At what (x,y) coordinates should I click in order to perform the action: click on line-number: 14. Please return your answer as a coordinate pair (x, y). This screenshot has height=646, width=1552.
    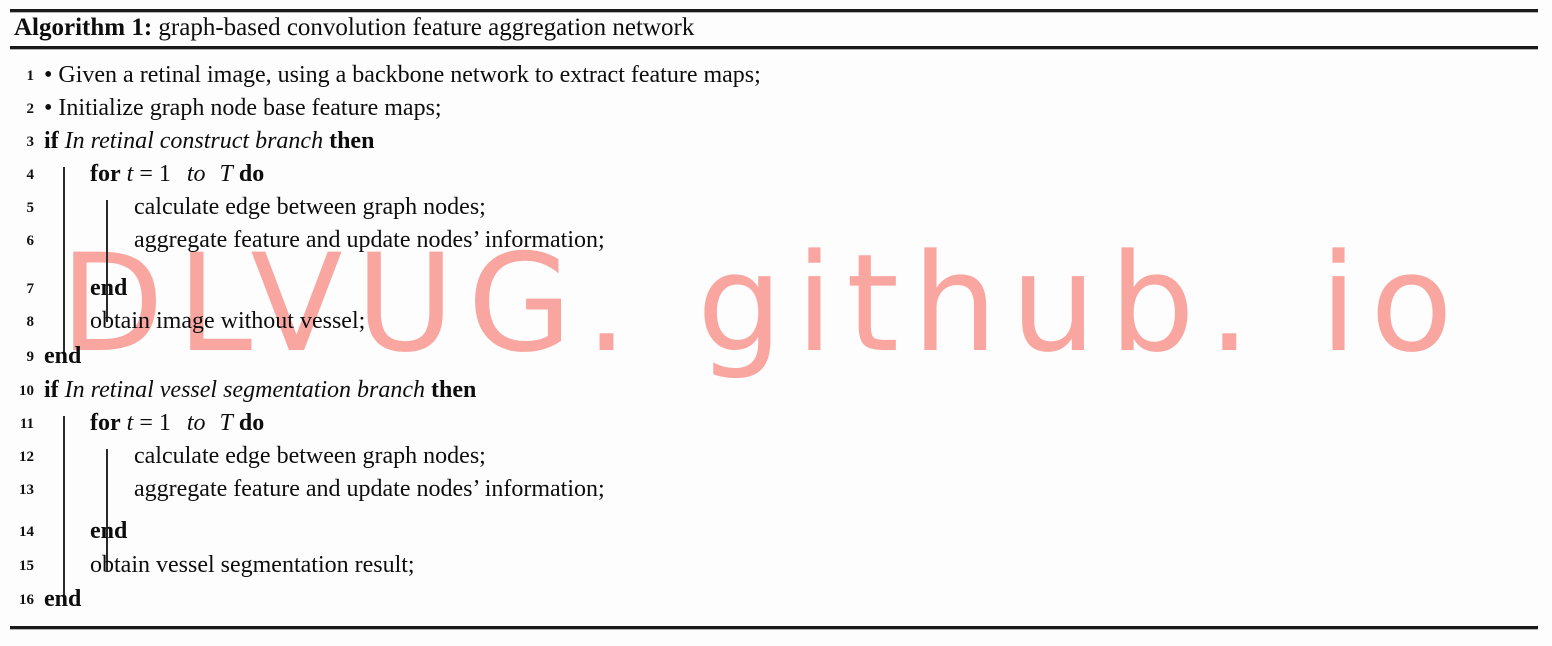
    Looking at the image, I should click on (26, 532).